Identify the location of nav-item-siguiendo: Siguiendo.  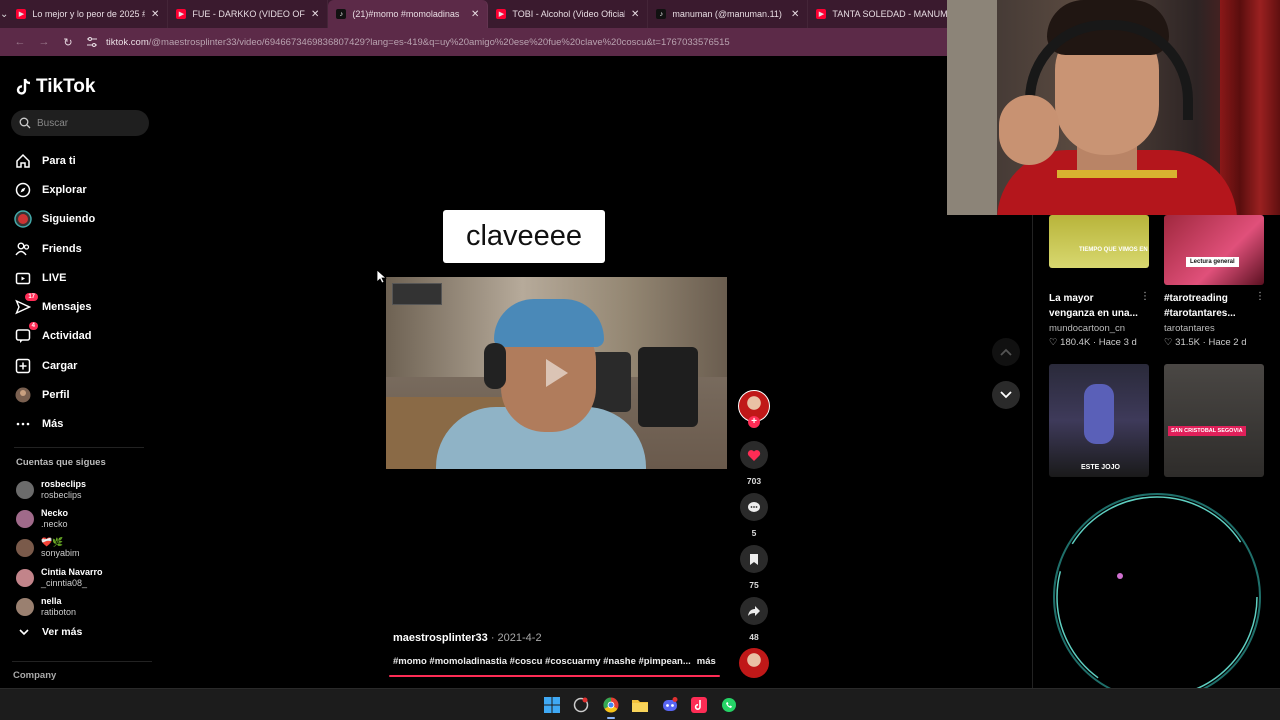
(84, 219).